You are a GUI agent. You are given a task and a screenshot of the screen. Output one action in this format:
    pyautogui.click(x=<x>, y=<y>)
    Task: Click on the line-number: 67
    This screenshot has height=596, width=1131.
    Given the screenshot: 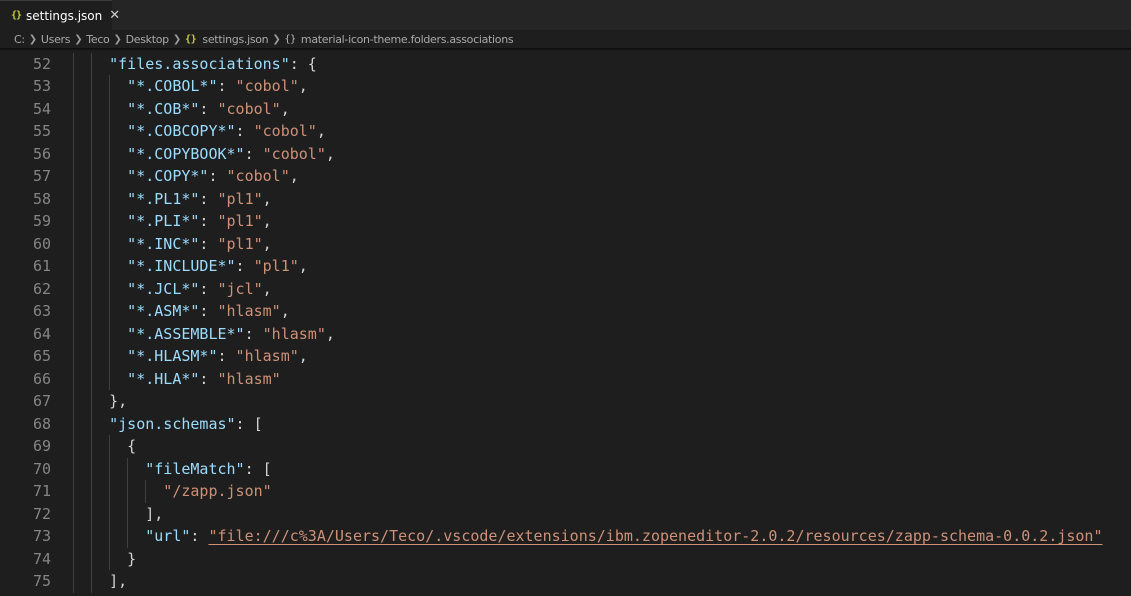 What is the action you would take?
    pyautogui.click(x=41, y=401)
    